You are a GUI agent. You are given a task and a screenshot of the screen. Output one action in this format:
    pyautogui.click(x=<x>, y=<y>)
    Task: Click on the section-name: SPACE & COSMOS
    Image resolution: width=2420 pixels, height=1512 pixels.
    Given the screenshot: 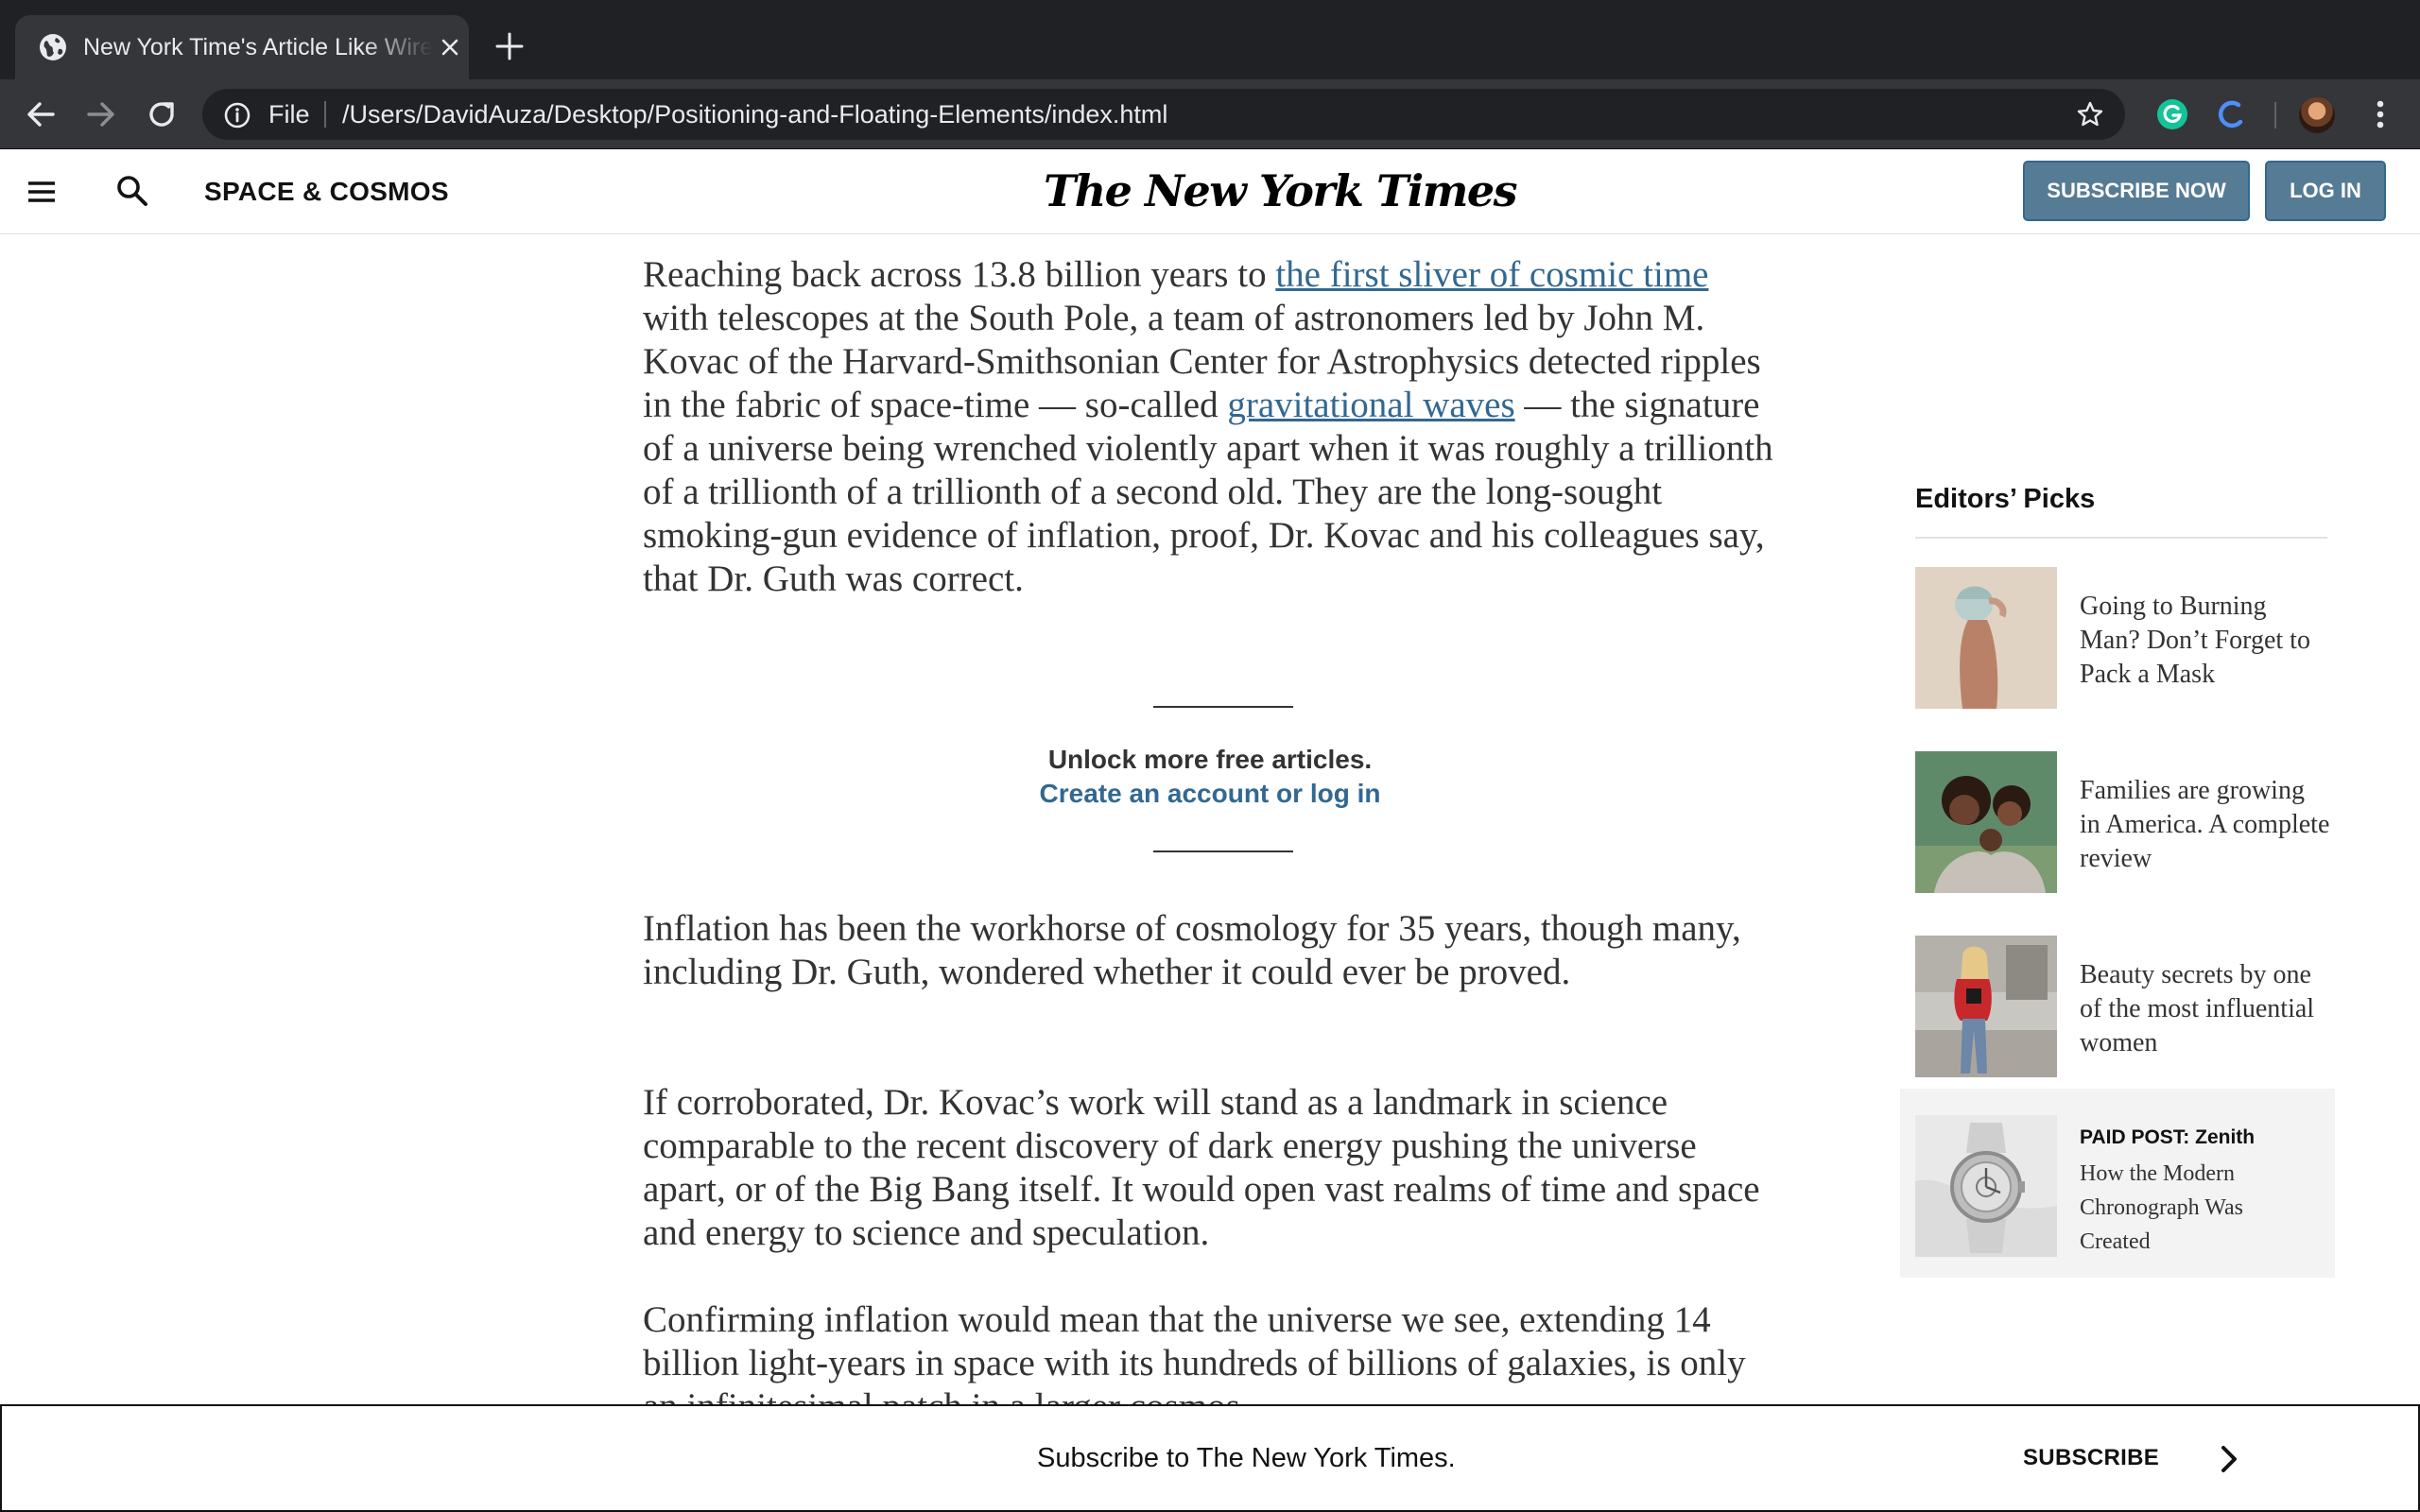 What is the action you would take?
    pyautogui.click(x=326, y=191)
    